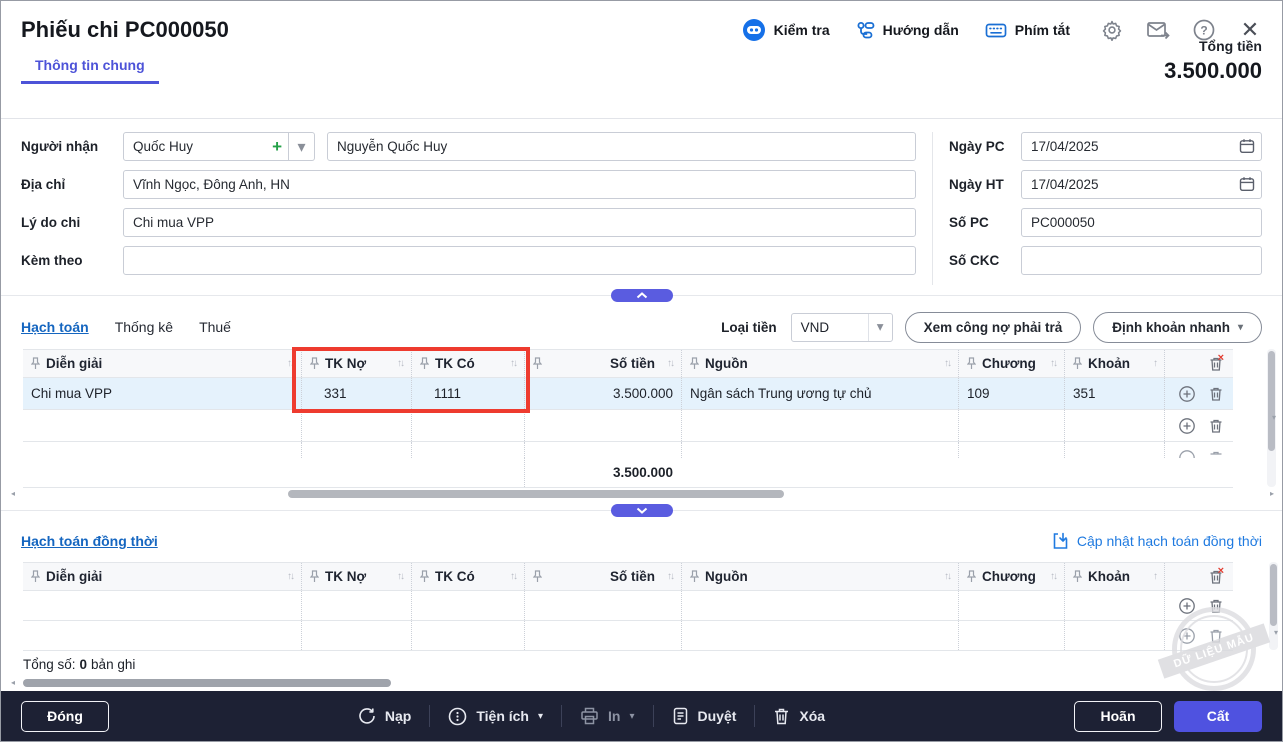 This screenshot has width=1283, height=742. What do you see at coordinates (1218, 716) in the screenshot?
I see `save-button: Cất` at bounding box center [1218, 716].